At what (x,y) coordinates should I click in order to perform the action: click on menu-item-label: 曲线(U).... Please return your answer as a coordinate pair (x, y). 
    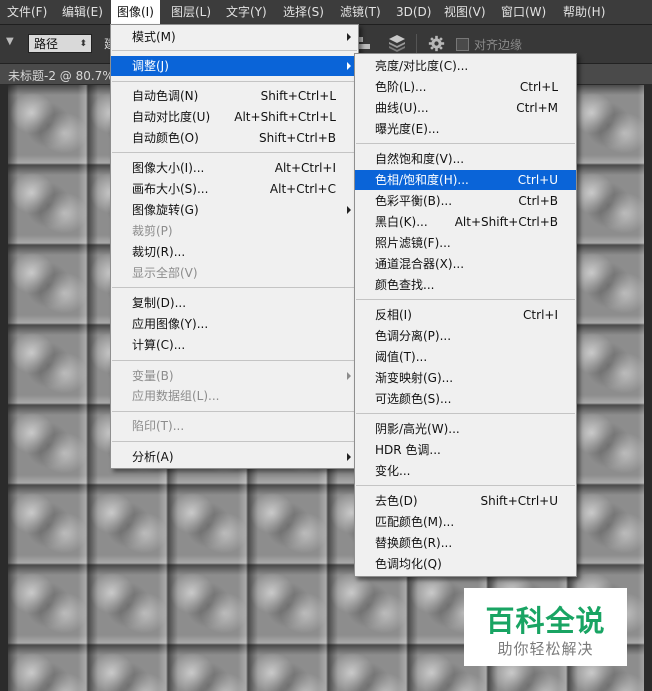
    Looking at the image, I should click on (402, 108).